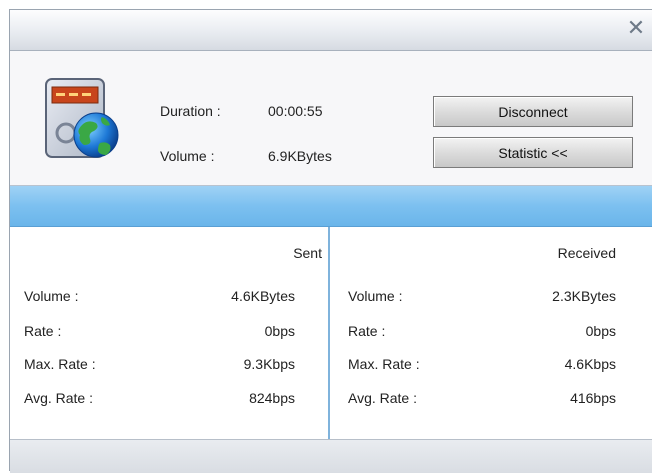 The height and width of the screenshot is (473, 652). What do you see at coordinates (300, 156) in the screenshot?
I see `volume-value: 6.9KBytes` at bounding box center [300, 156].